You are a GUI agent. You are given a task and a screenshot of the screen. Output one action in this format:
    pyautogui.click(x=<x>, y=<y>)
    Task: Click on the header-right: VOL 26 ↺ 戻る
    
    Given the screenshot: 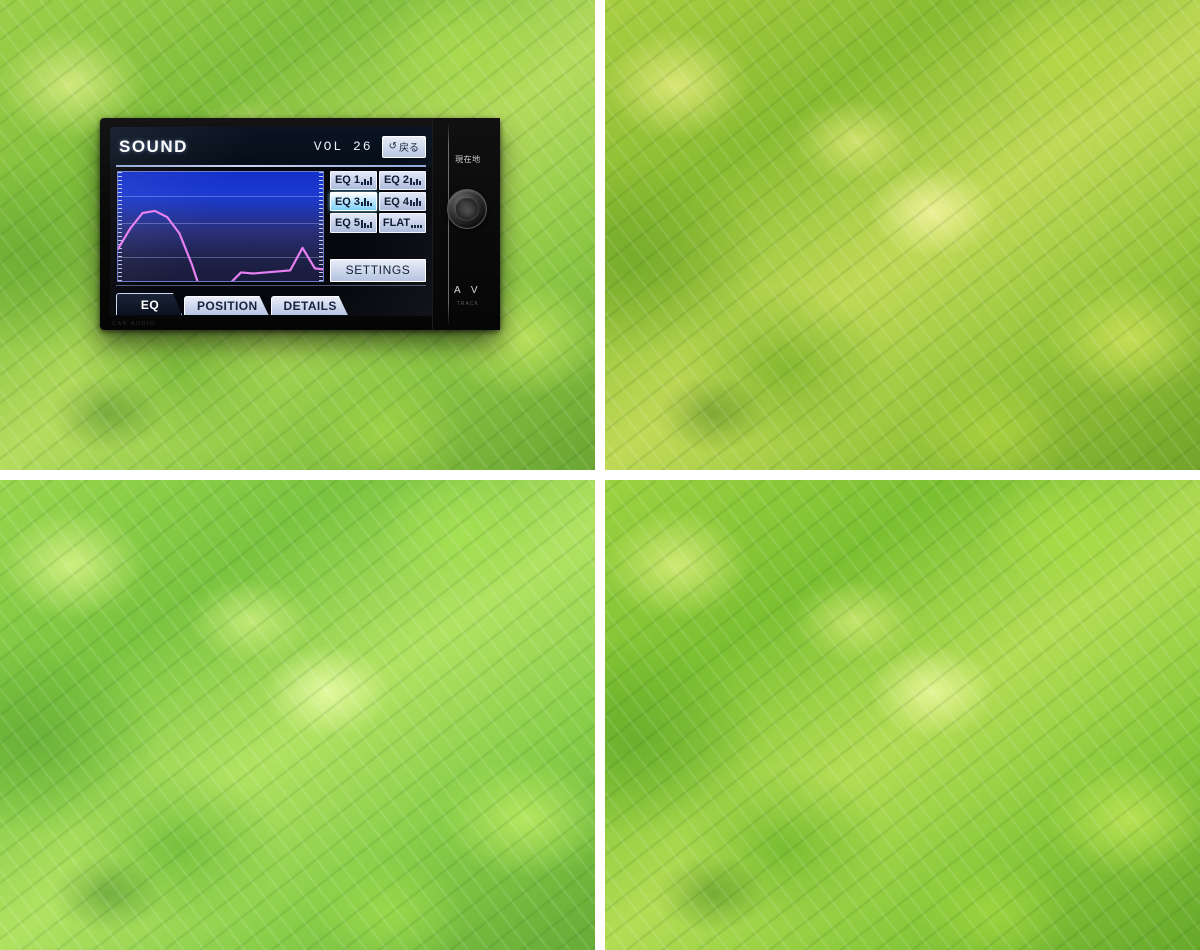 What is the action you would take?
    pyautogui.click(x=370, y=146)
    